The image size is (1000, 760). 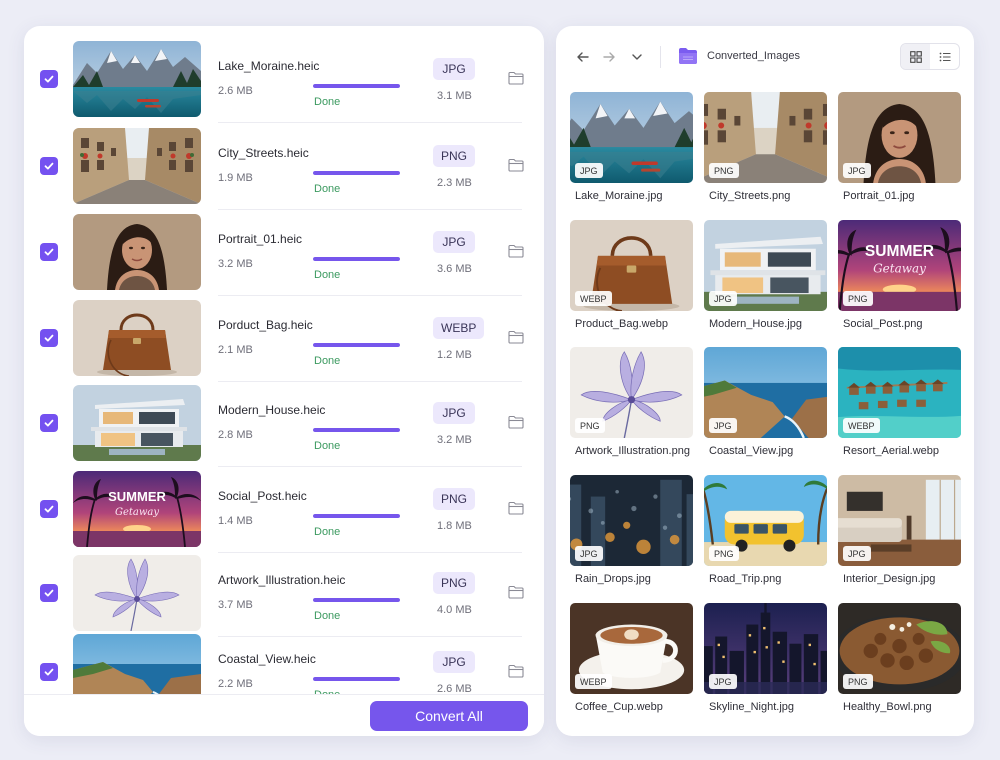 What do you see at coordinates (262, 496) in the screenshot?
I see `file-name: Social_Post.heic` at bounding box center [262, 496].